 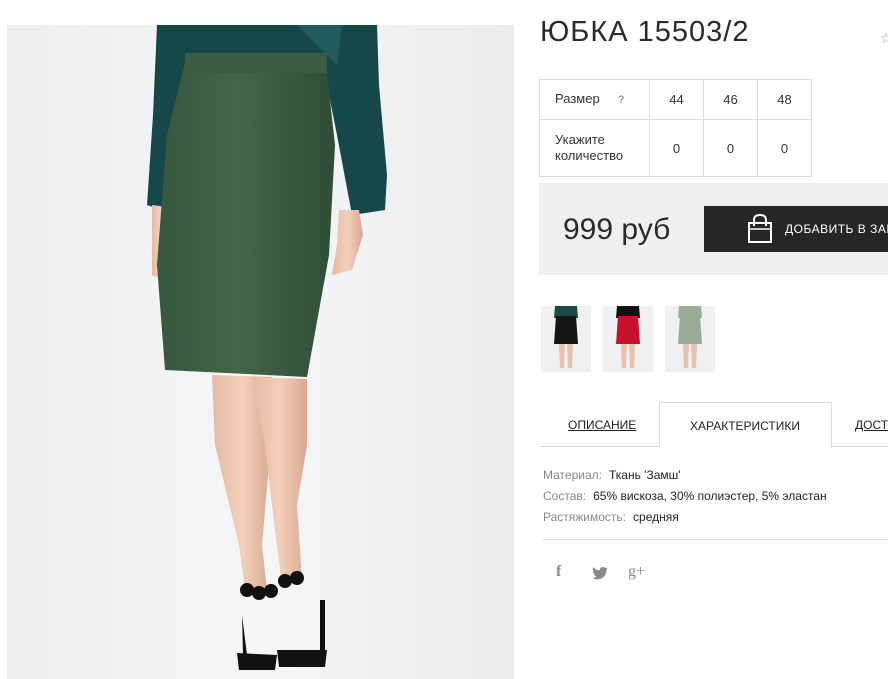 I want to click on divider, so click(x=715, y=539).